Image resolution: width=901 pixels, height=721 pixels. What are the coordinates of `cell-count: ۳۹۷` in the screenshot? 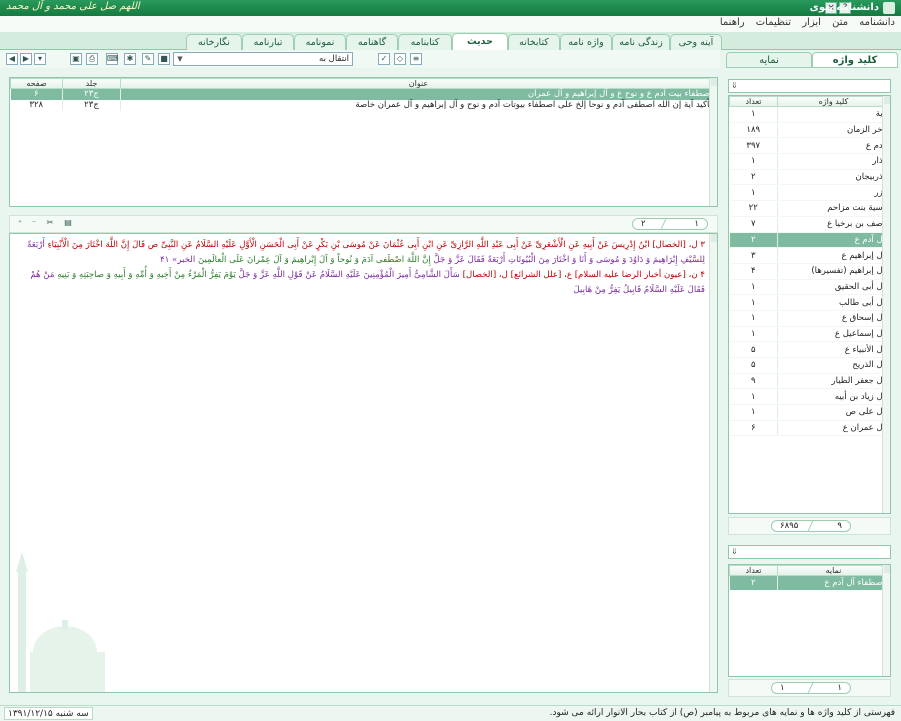 It's located at (753, 146).